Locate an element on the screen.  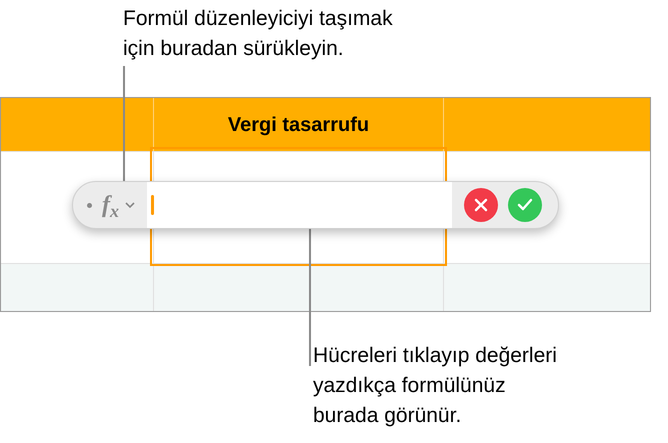
formula-editor: f$_{x}$ is located at coordinates (315, 205).